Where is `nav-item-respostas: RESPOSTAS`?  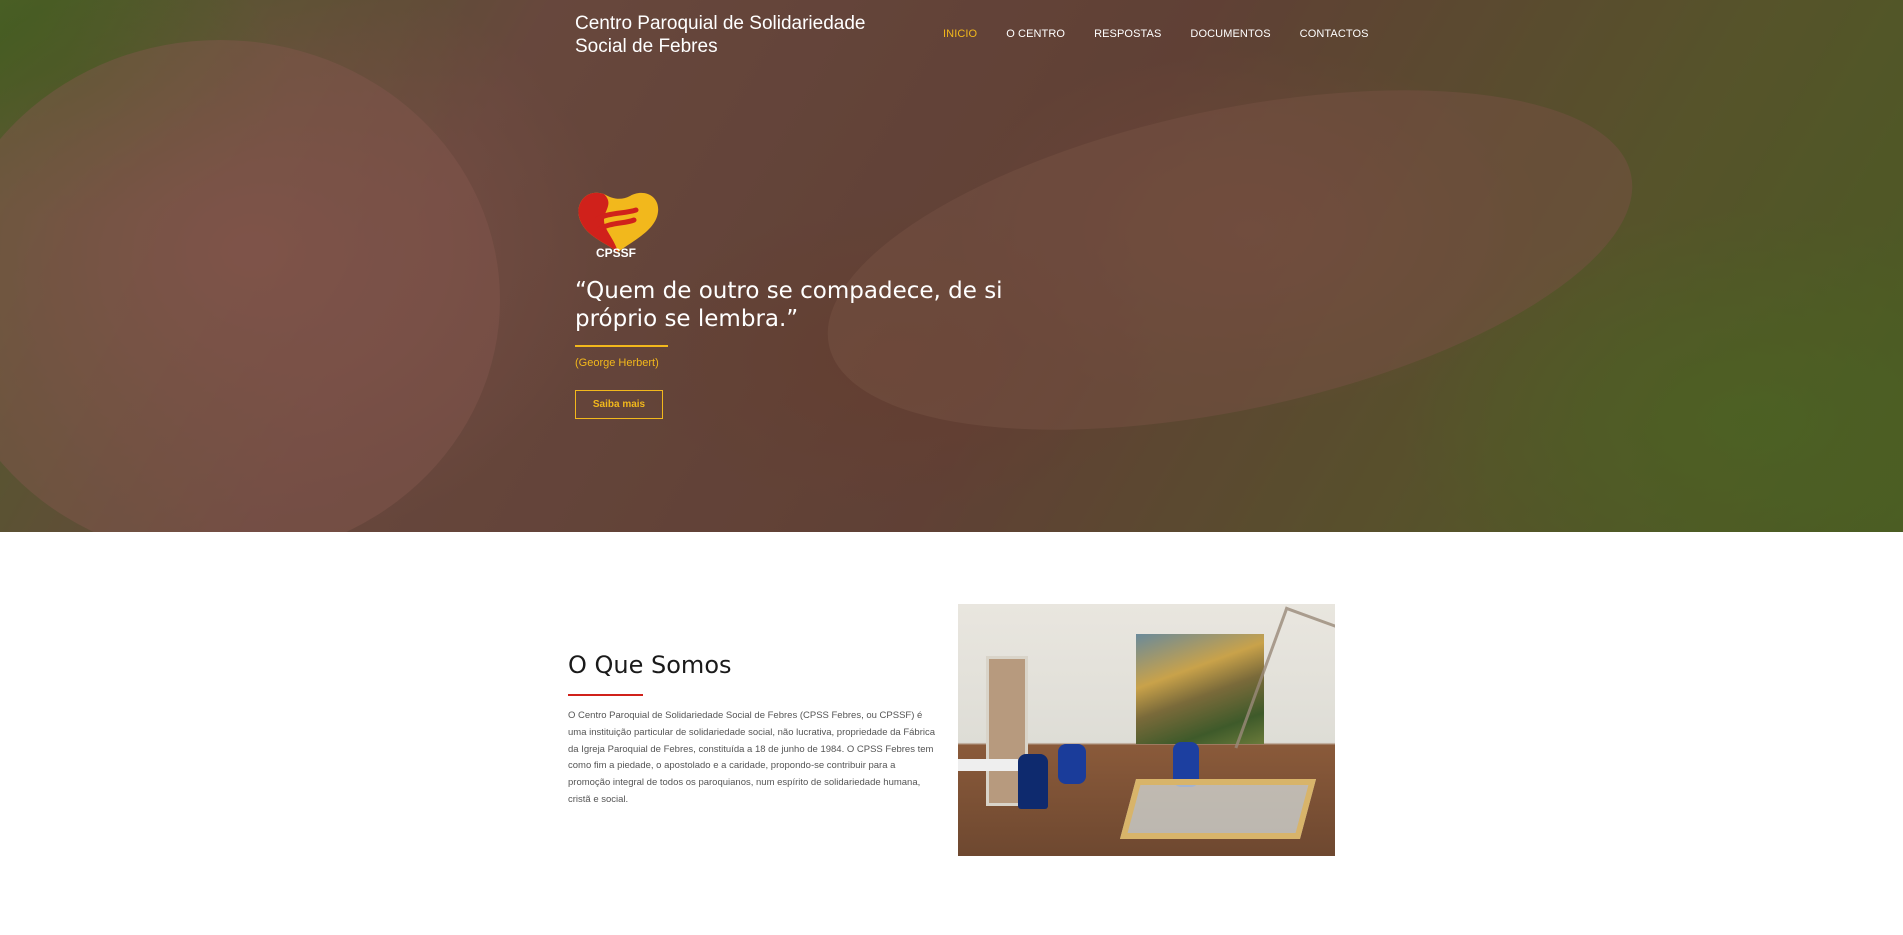
nav-item-respostas: RESPOSTAS is located at coordinates (1127, 34).